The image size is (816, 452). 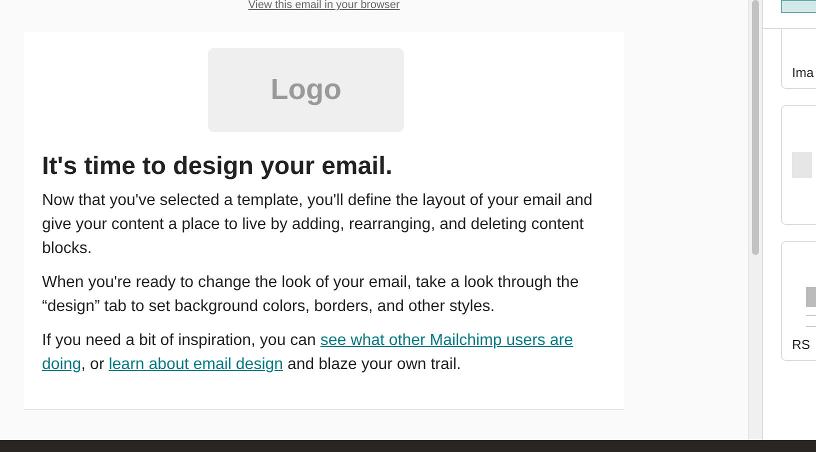 What do you see at coordinates (324, 5) in the screenshot?
I see `browser-link: View this email in your browser` at bounding box center [324, 5].